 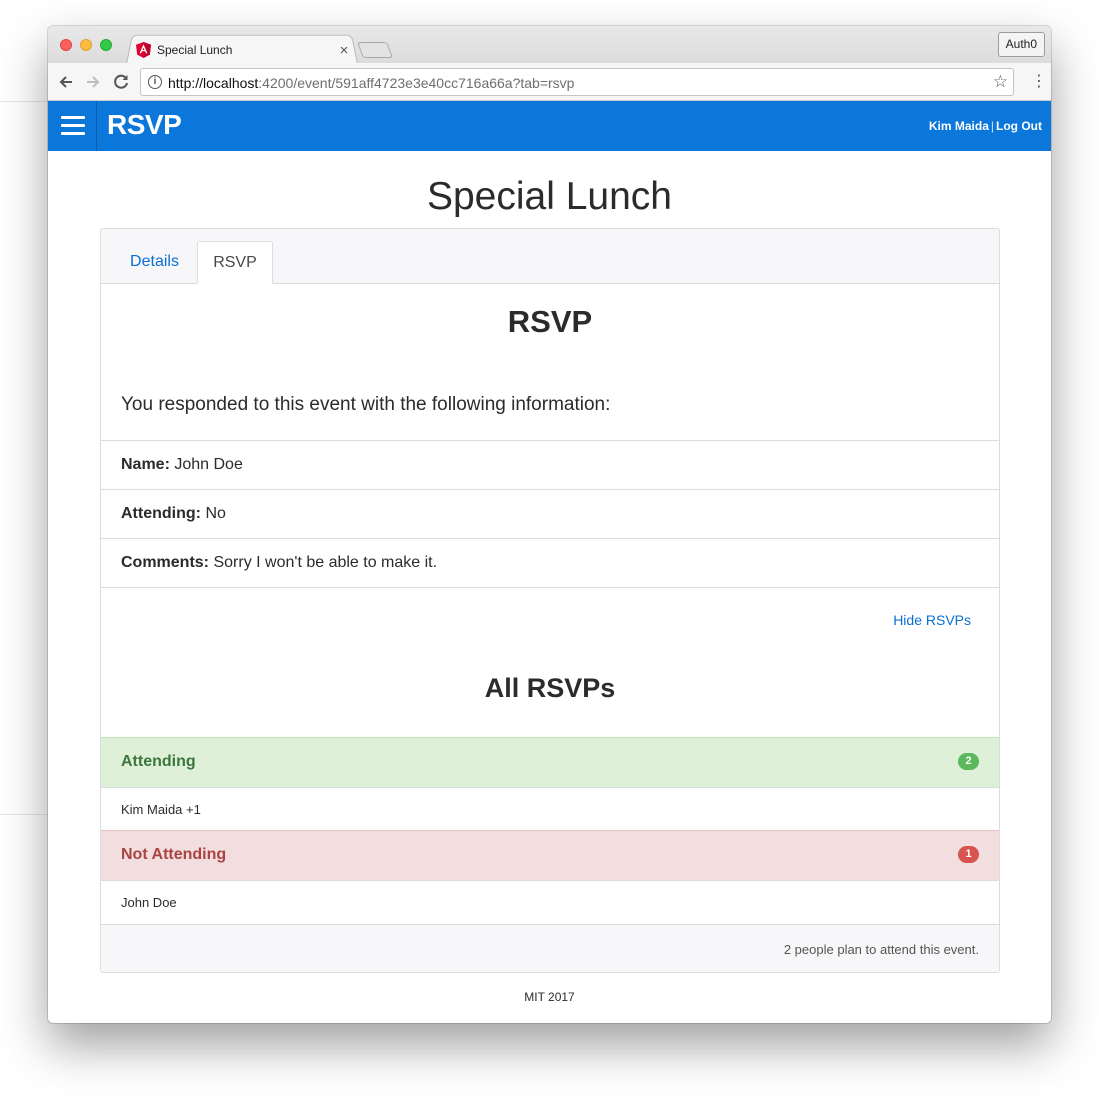 What do you see at coordinates (143, 50) in the screenshot?
I see `angular-favicon-icon` at bounding box center [143, 50].